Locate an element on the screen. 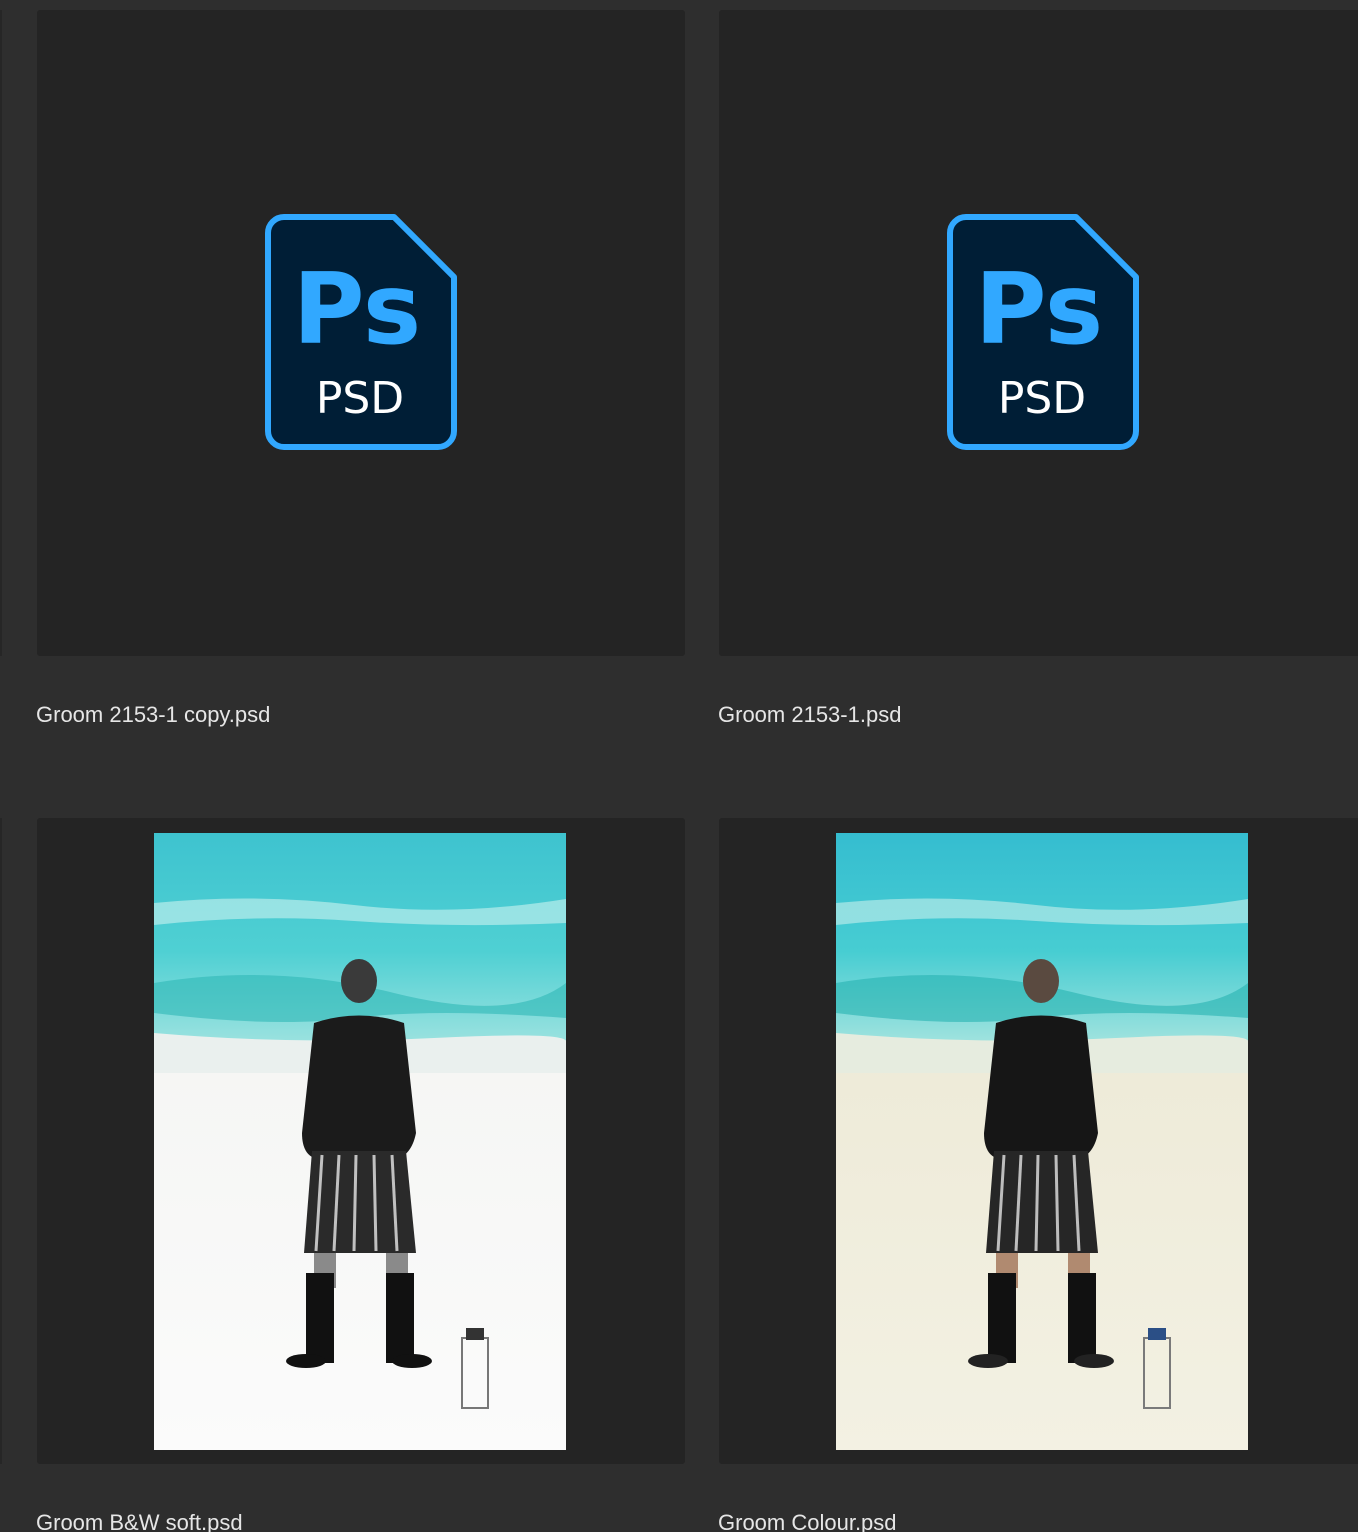 The width and height of the screenshot is (1358, 1532). file-name: Groom Colour.psd is located at coordinates (807, 1521).